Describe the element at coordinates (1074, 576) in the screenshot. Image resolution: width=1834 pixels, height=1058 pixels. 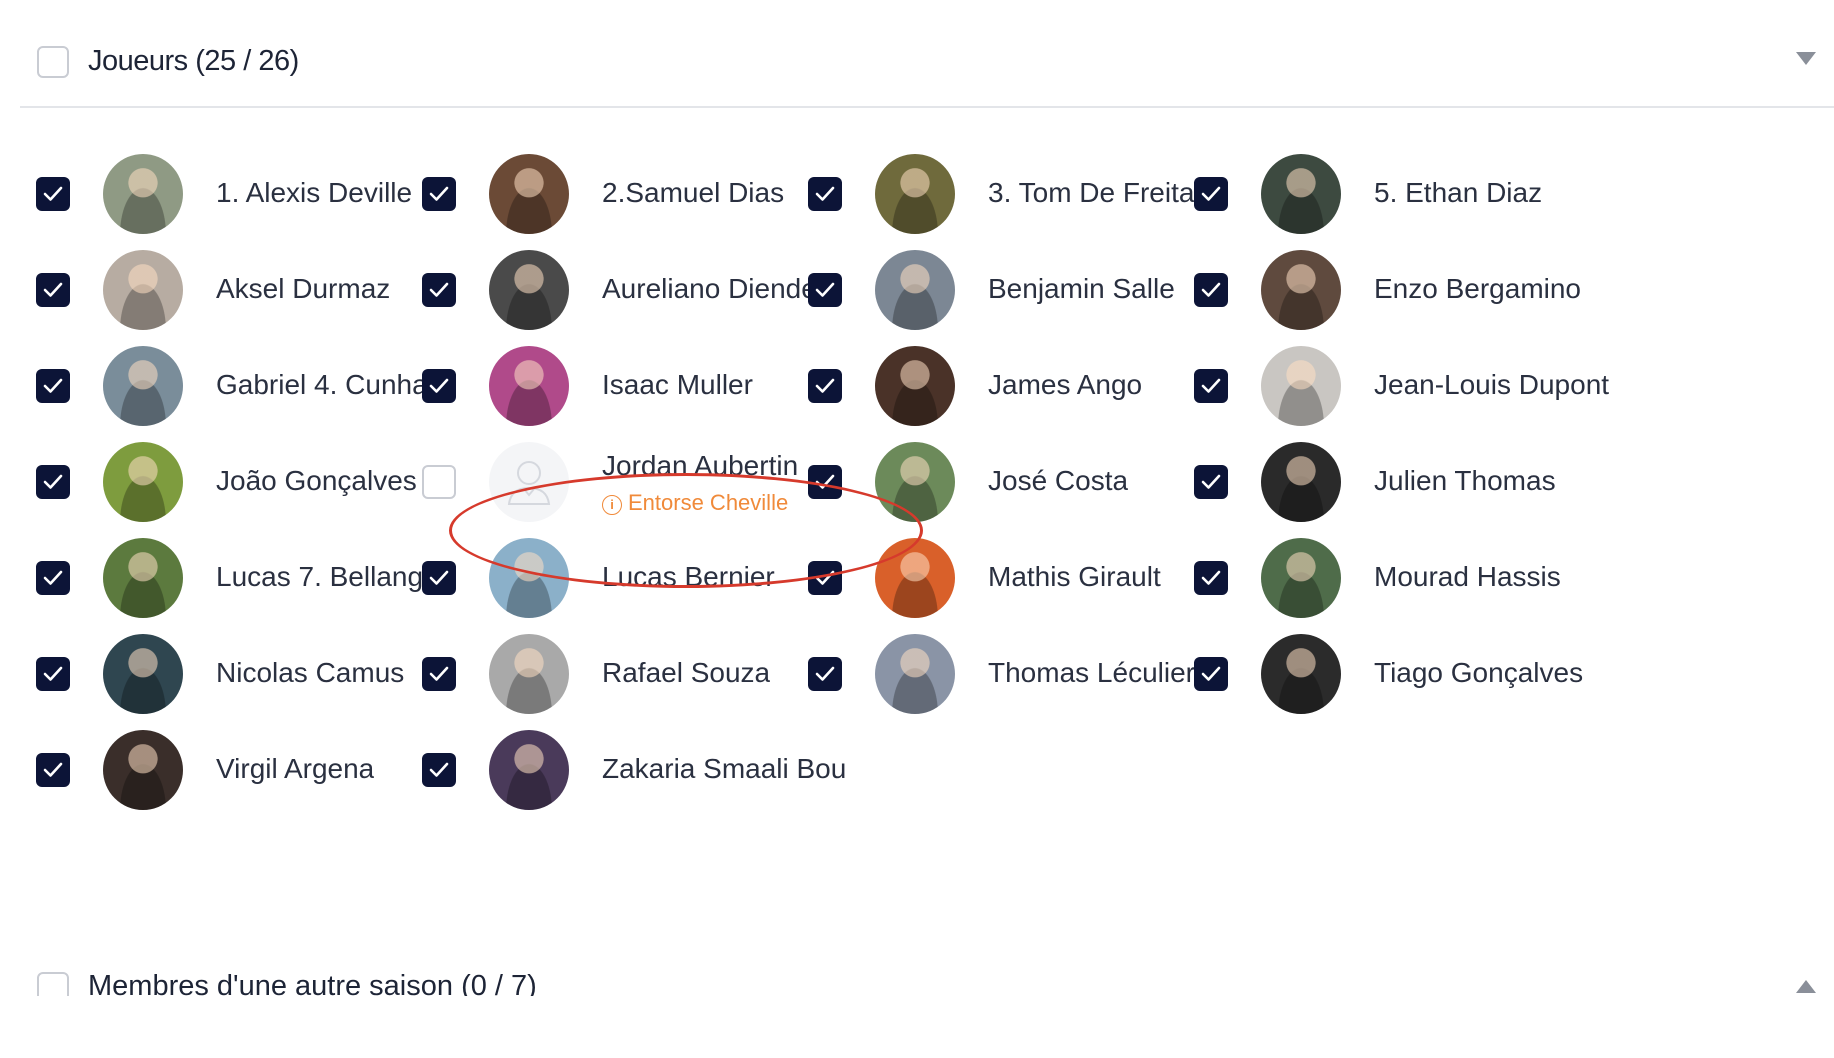
I see `player-name: Mathis Girault` at that location.